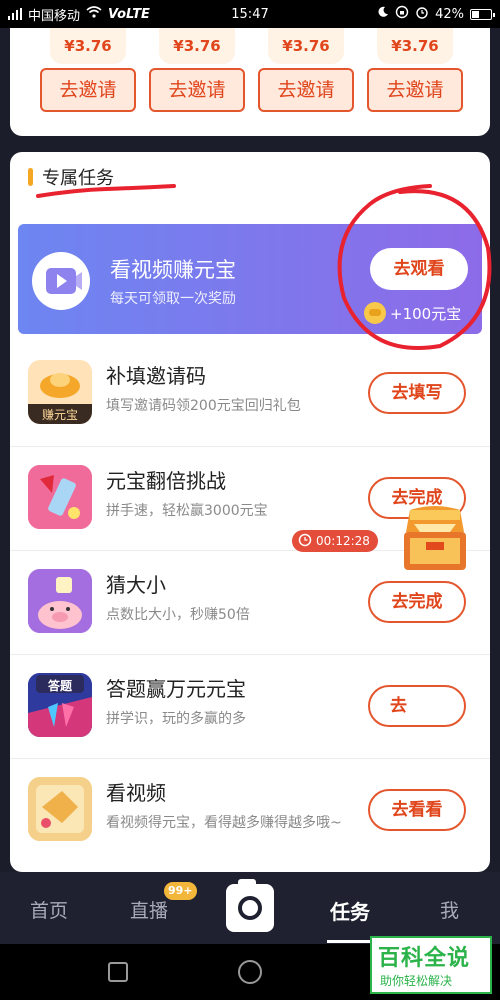 The image size is (500, 1000). What do you see at coordinates (250, 178) in the screenshot?
I see `section-header: 专属任务` at bounding box center [250, 178].